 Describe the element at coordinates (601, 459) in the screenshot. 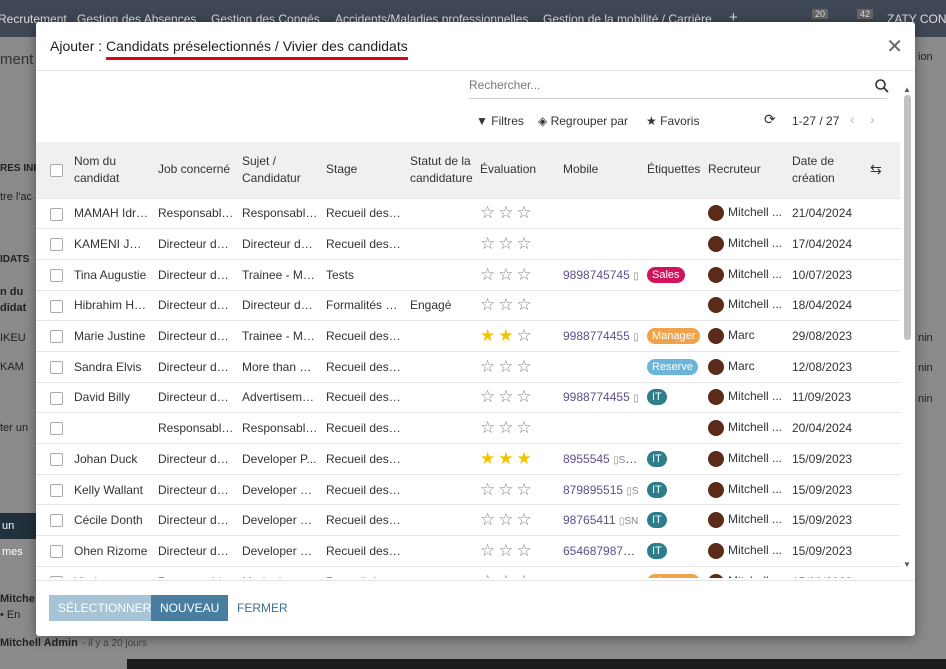

I see `mobile-cell: 8955545 ▯SMS` at that location.